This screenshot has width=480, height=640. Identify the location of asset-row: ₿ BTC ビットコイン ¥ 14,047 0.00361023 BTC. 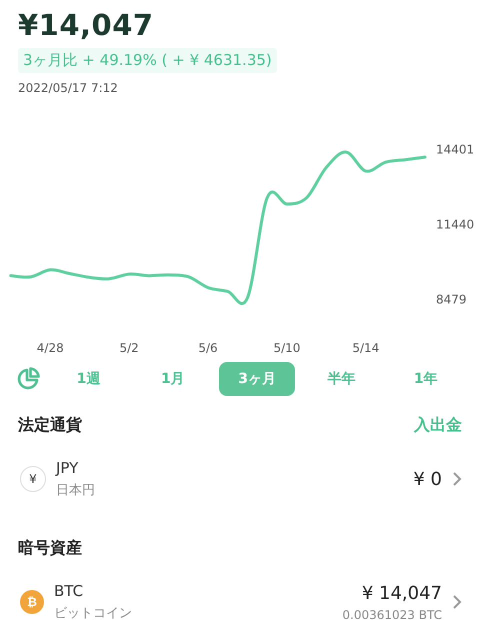
(240, 599).